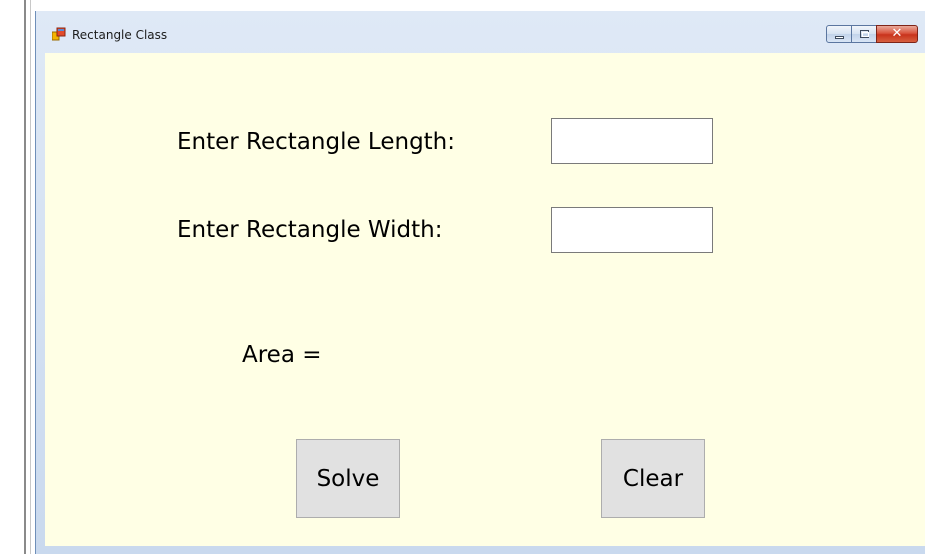  I want to click on maximize-icon, so click(864, 34).